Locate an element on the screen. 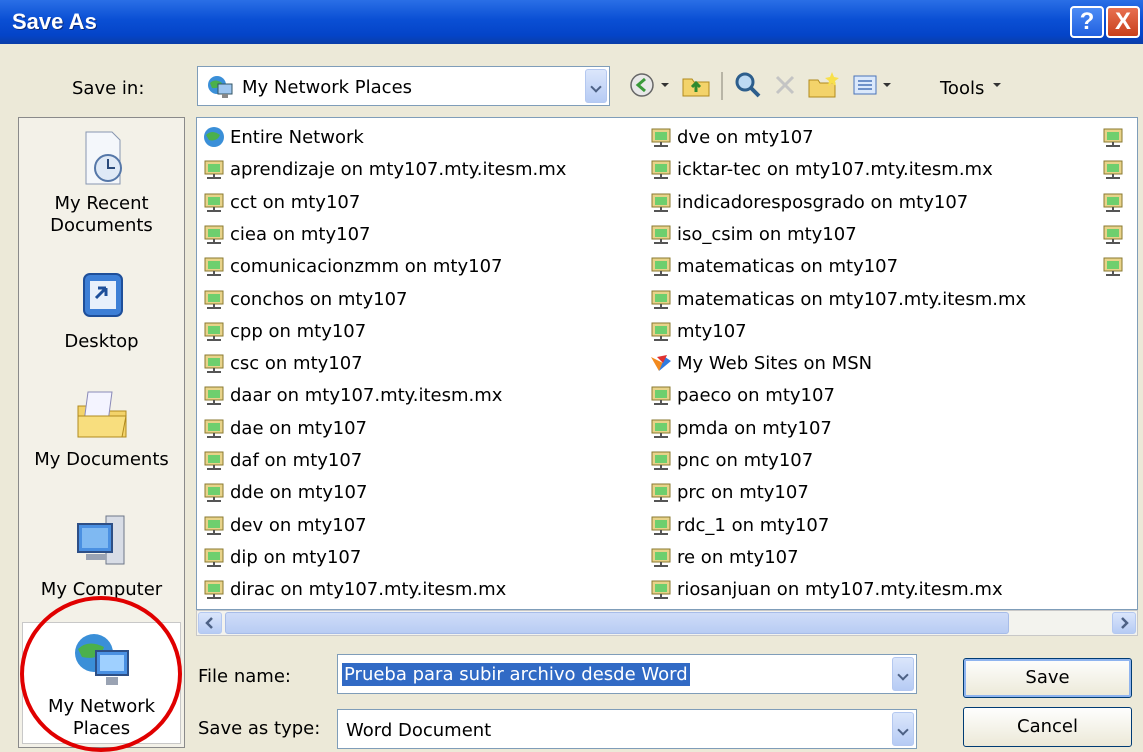 The image size is (1143, 752). file-item-label: indicadoresposgrado on mty107 is located at coordinates (823, 202).